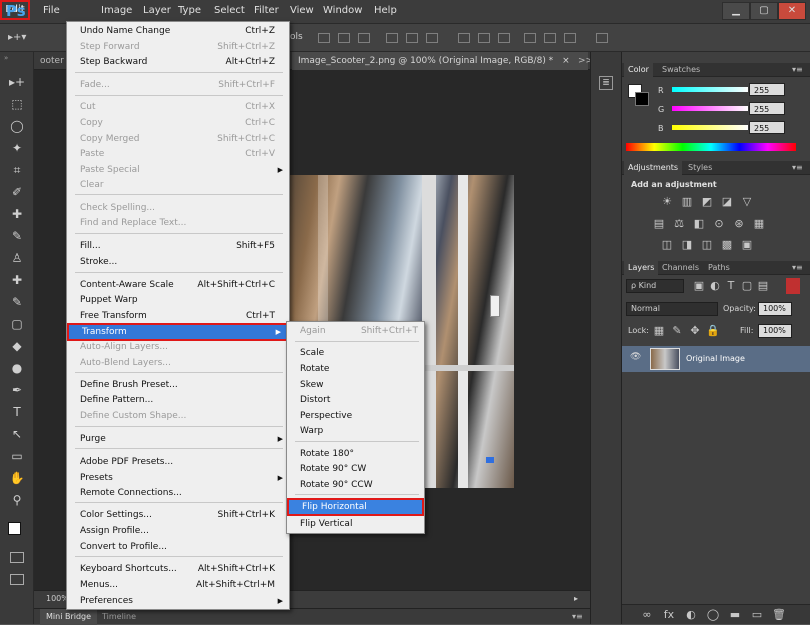 The image size is (810, 625). What do you see at coordinates (792, 11) in the screenshot?
I see `close-button: ✕` at bounding box center [792, 11].